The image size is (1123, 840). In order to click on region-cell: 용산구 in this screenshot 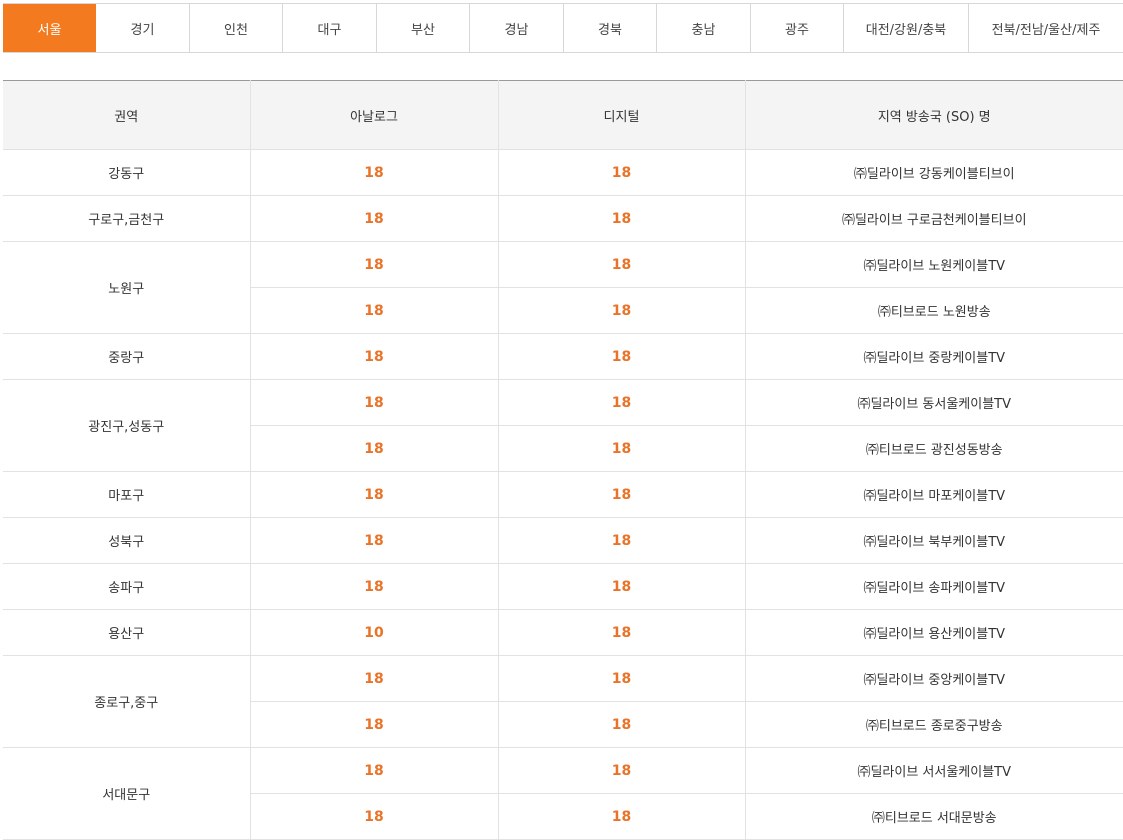, I will do `click(127, 632)`.